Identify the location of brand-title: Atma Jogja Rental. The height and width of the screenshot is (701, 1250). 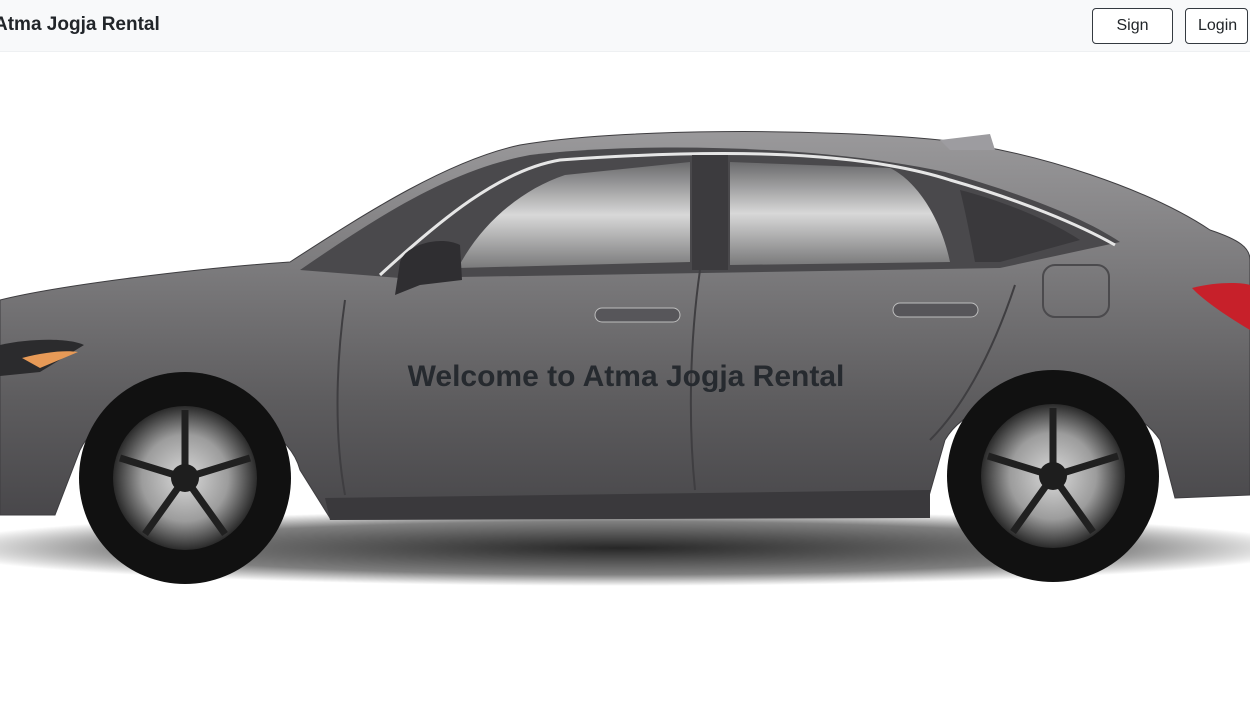
(80, 25).